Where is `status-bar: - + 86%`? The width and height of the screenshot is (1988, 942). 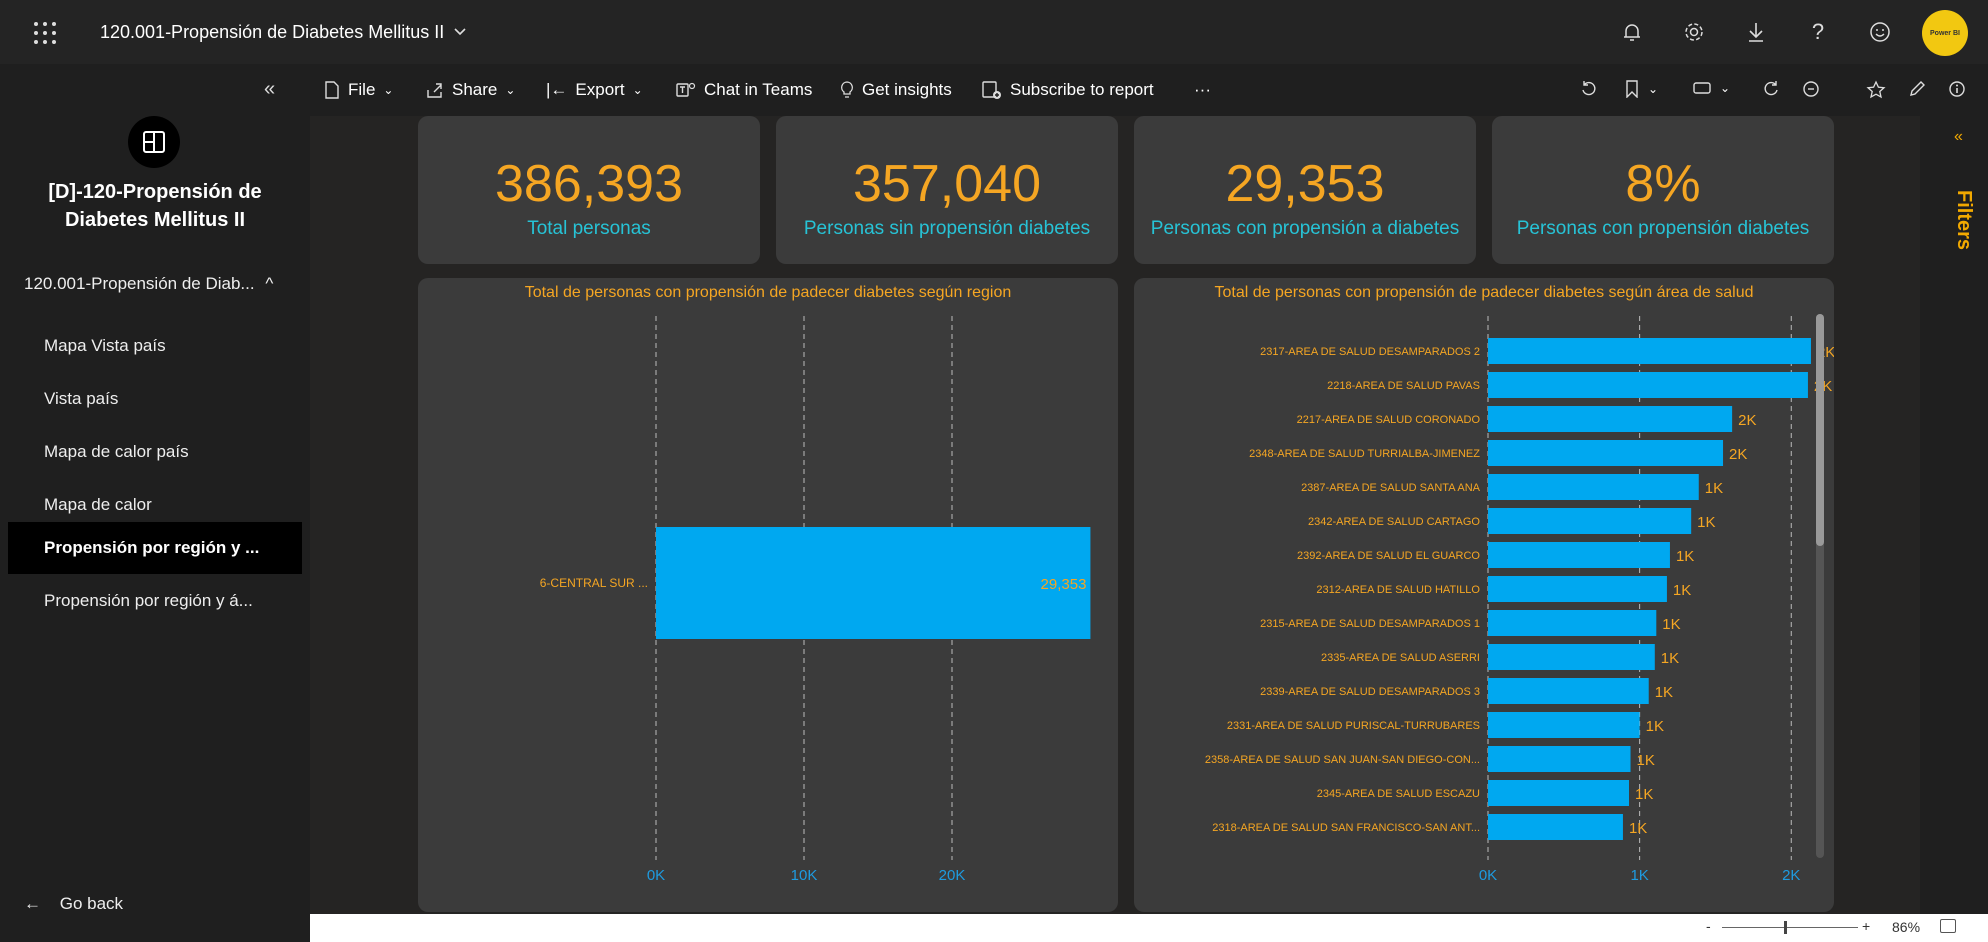 status-bar: - + 86% is located at coordinates (1149, 928).